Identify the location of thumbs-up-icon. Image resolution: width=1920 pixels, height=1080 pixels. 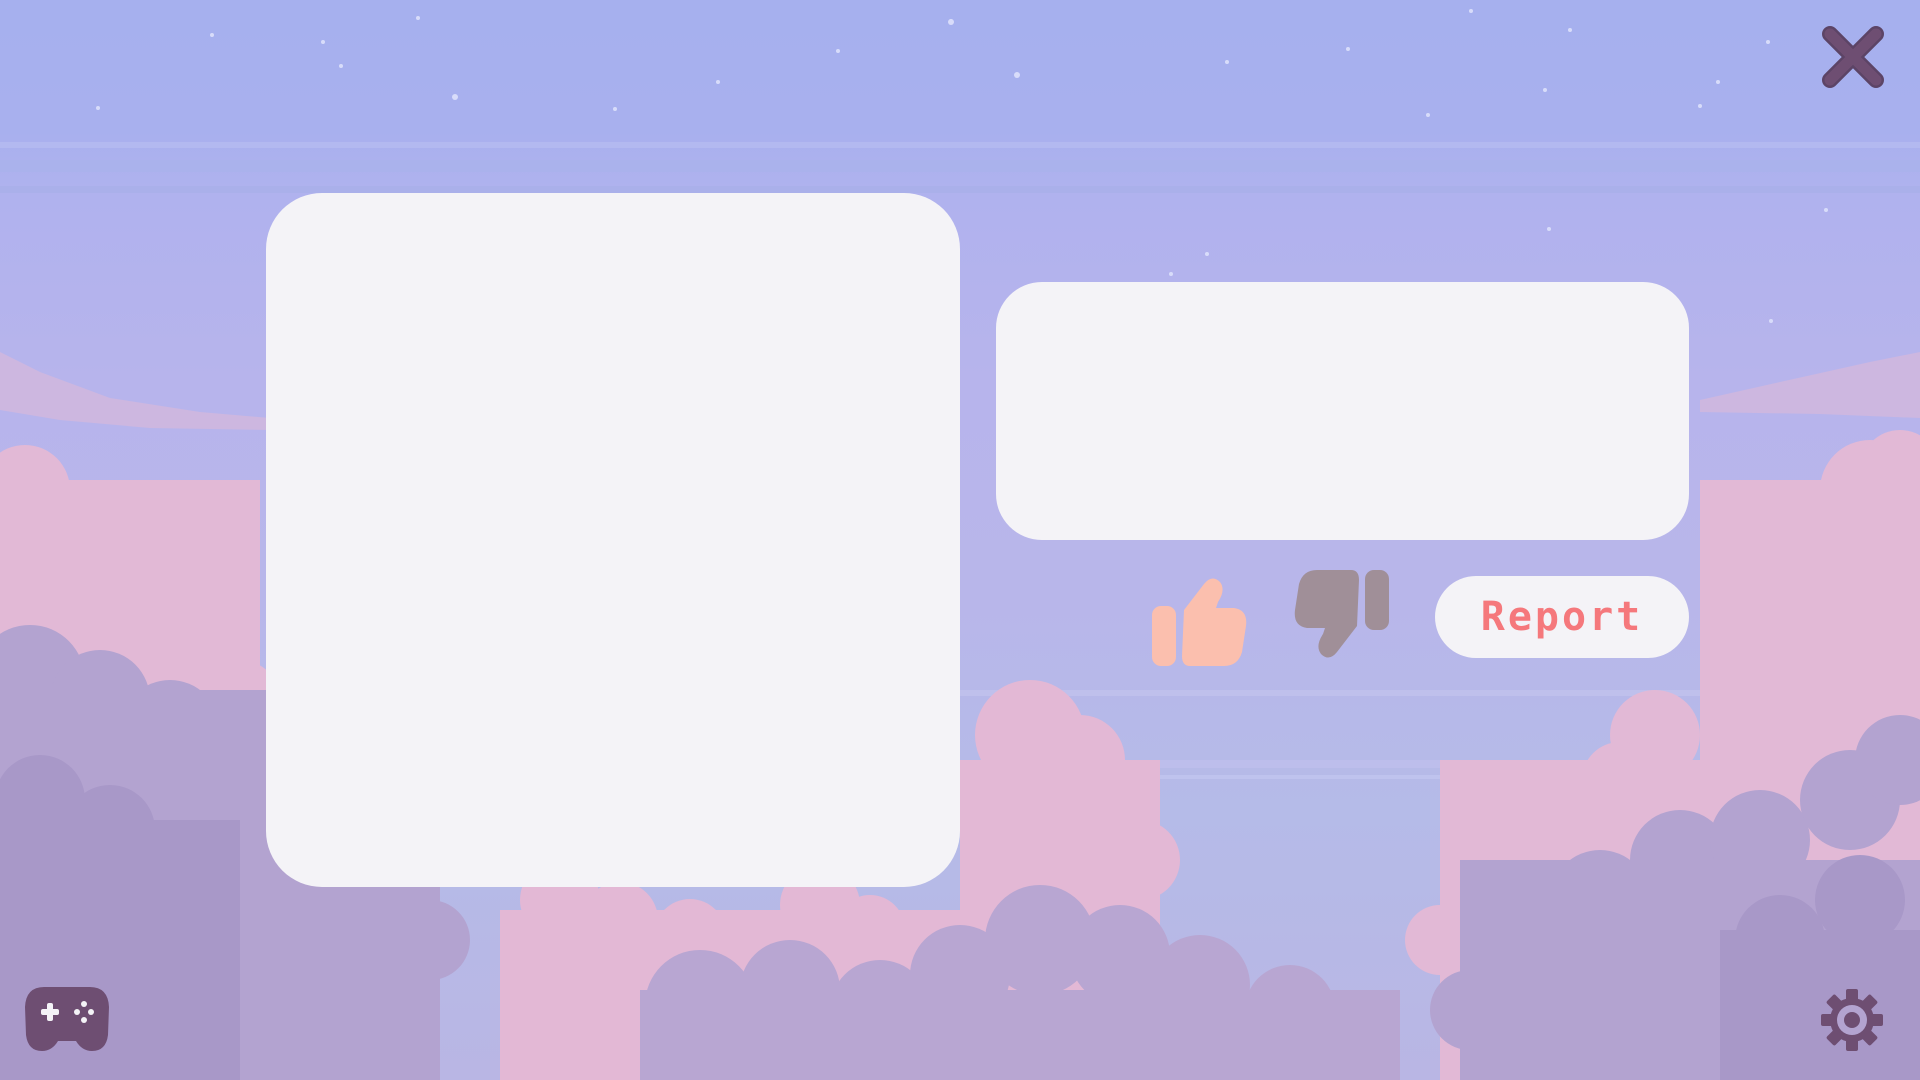
(1200, 618).